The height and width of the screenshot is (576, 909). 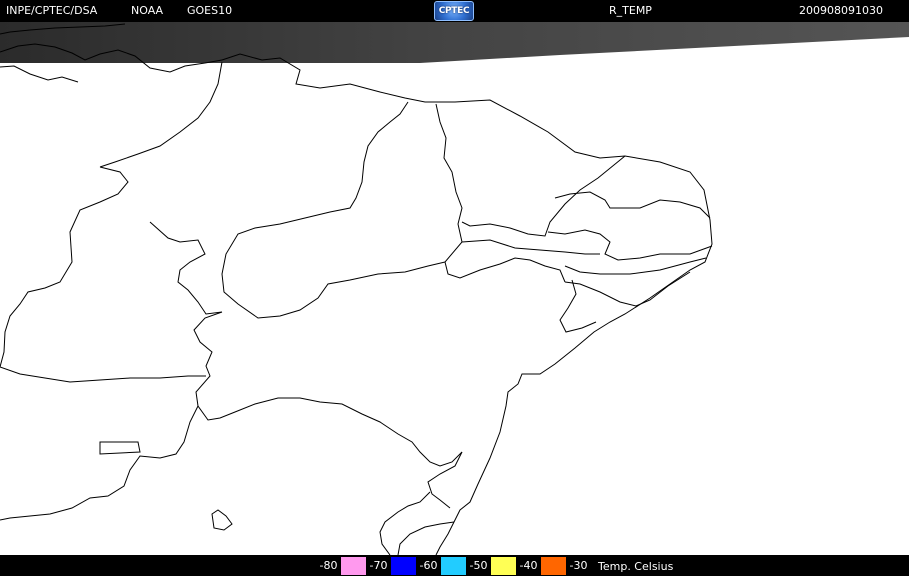 What do you see at coordinates (120, 448) in the screenshot?
I see `border-distrito-federal` at bounding box center [120, 448].